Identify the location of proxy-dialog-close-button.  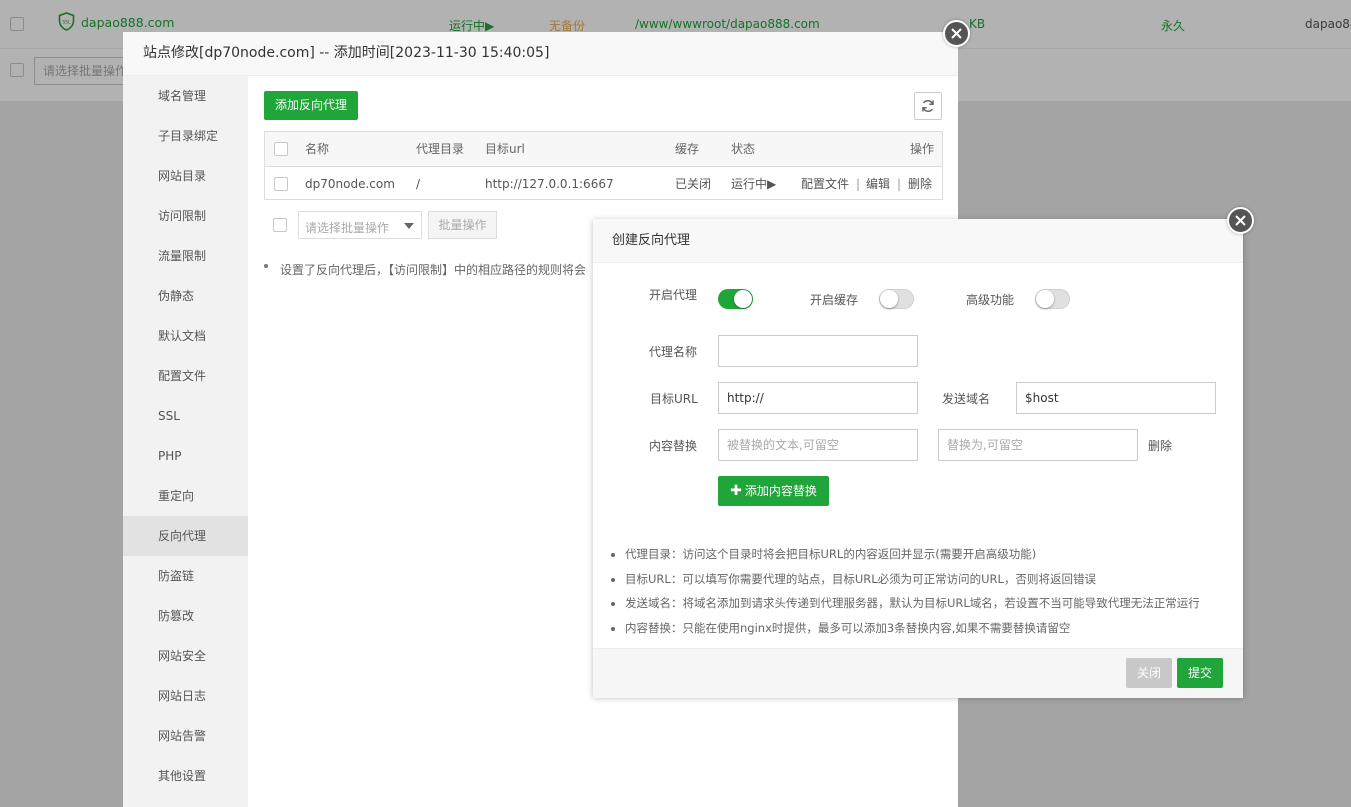
(1240, 220).